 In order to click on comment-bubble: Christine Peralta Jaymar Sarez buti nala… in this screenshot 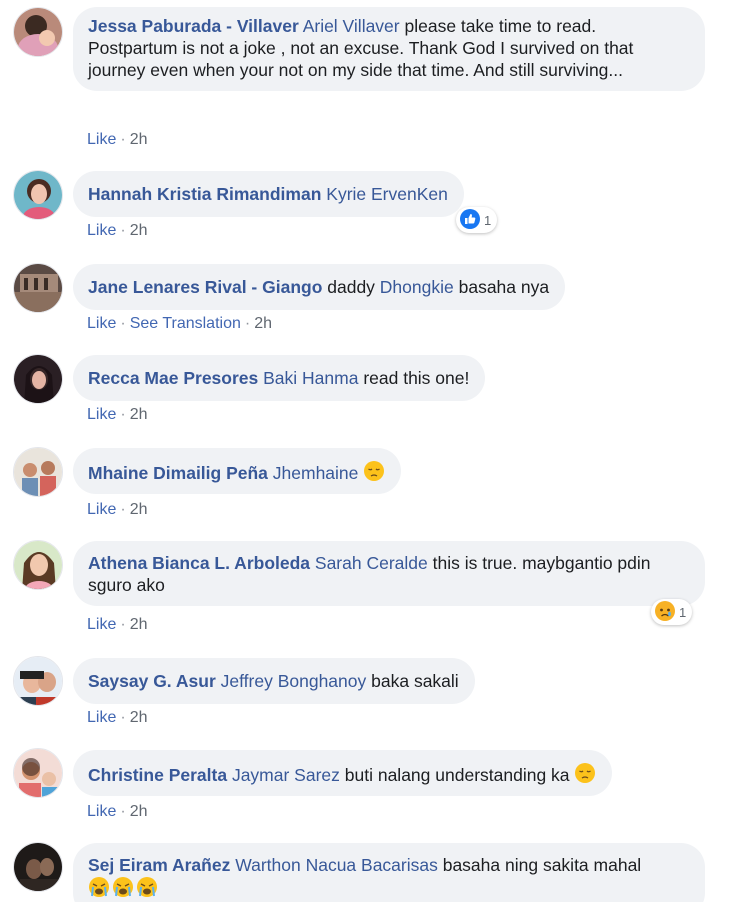, I will do `click(343, 773)`.